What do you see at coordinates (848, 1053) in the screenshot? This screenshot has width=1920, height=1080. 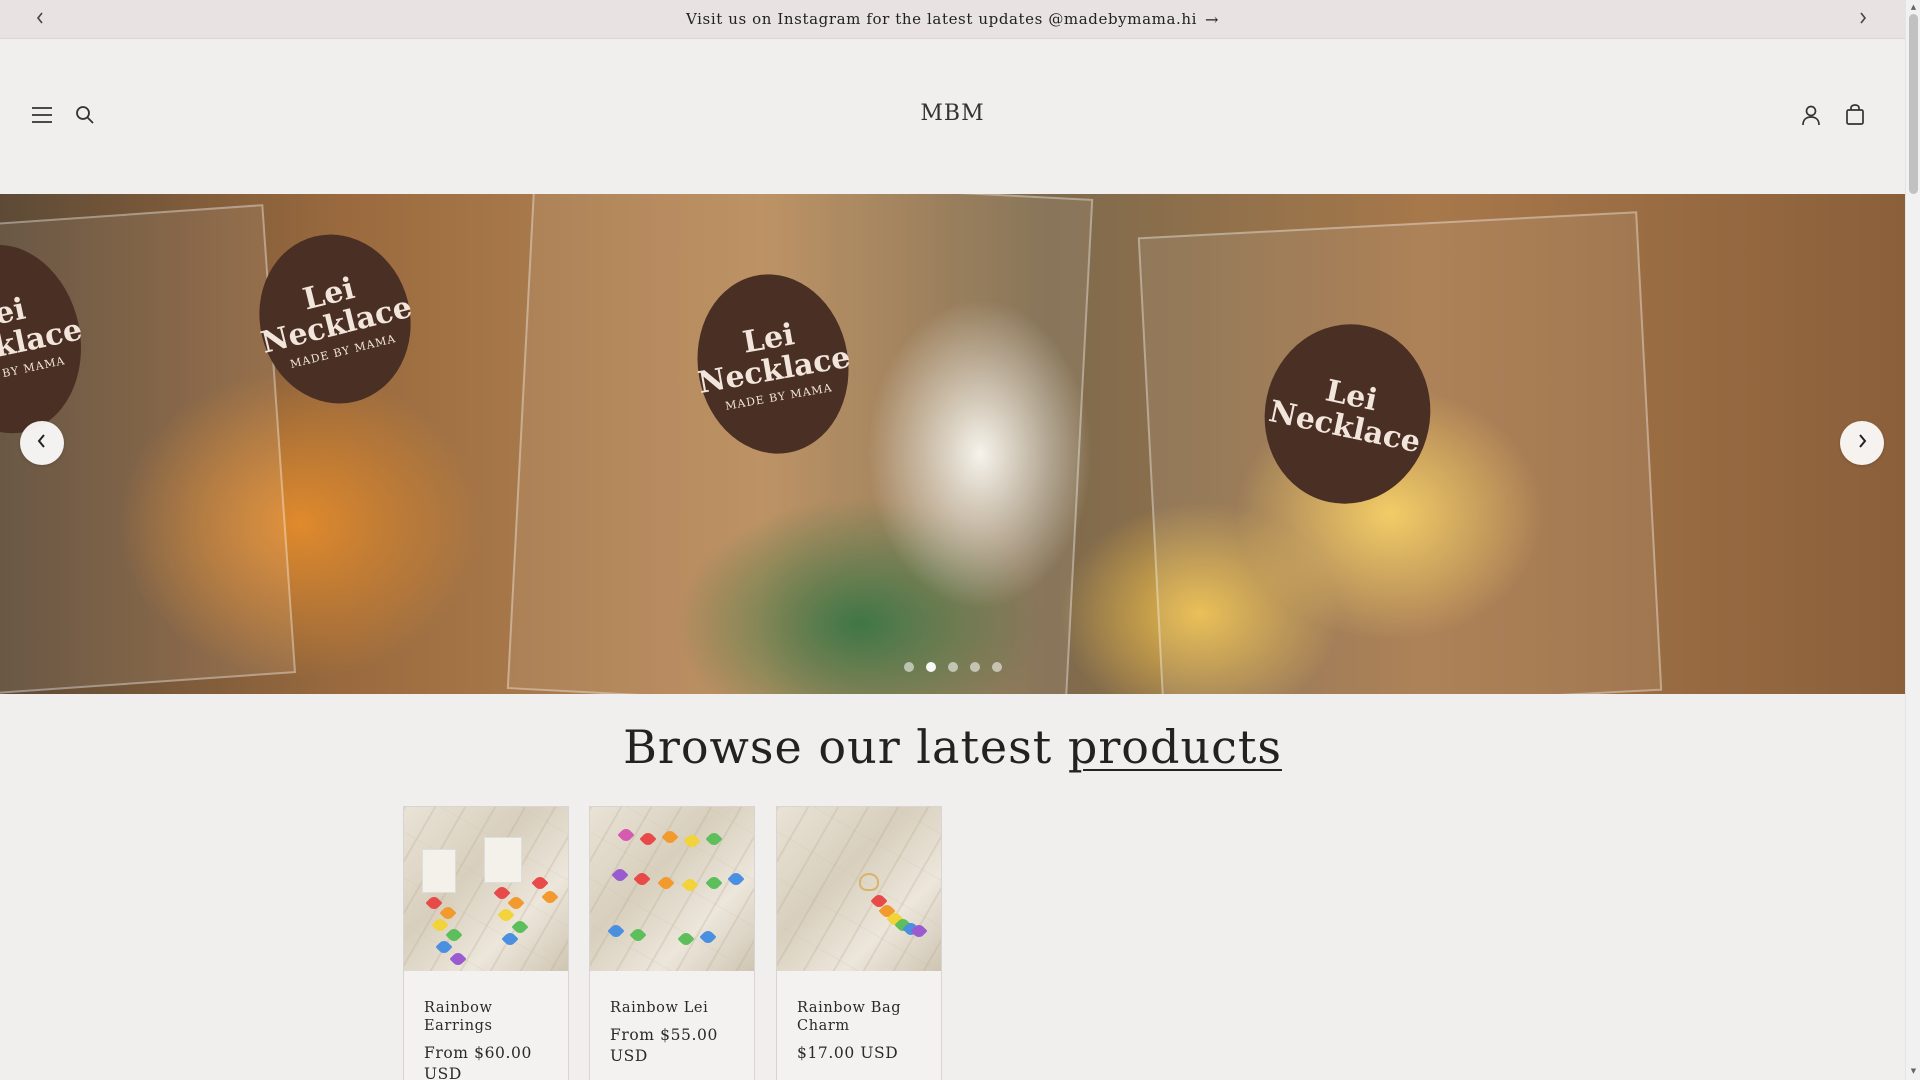 I see `product-price: $17.00 USD` at bounding box center [848, 1053].